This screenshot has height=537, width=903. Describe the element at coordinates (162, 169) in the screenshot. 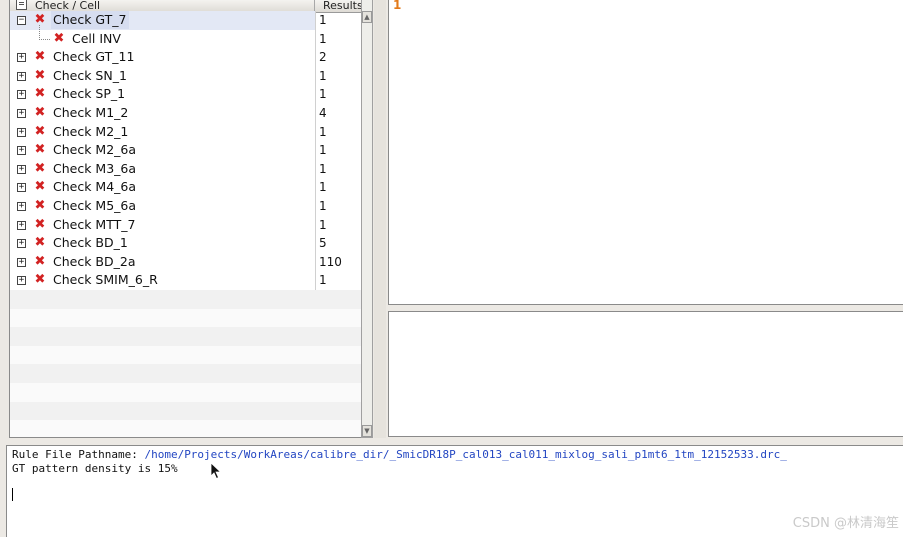

I see `tree-row-name-cell: + ✖ Check M3_6a` at that location.